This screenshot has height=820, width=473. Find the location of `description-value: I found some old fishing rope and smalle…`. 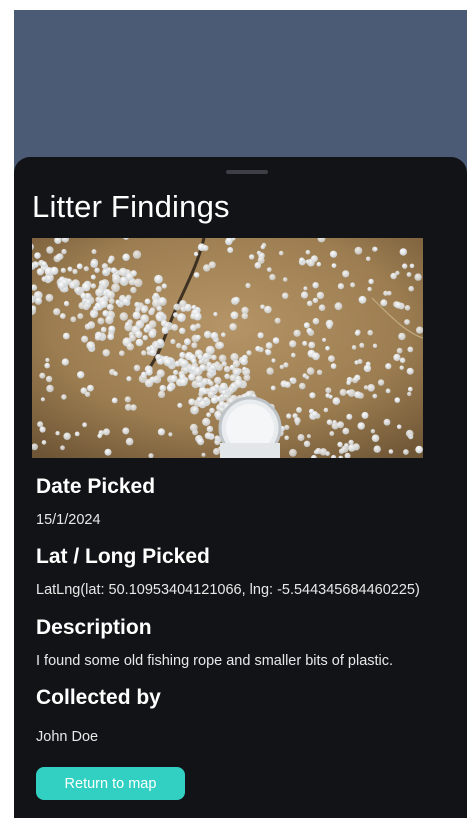

description-value: I found some old fishing rope and smalle… is located at coordinates (215, 661).